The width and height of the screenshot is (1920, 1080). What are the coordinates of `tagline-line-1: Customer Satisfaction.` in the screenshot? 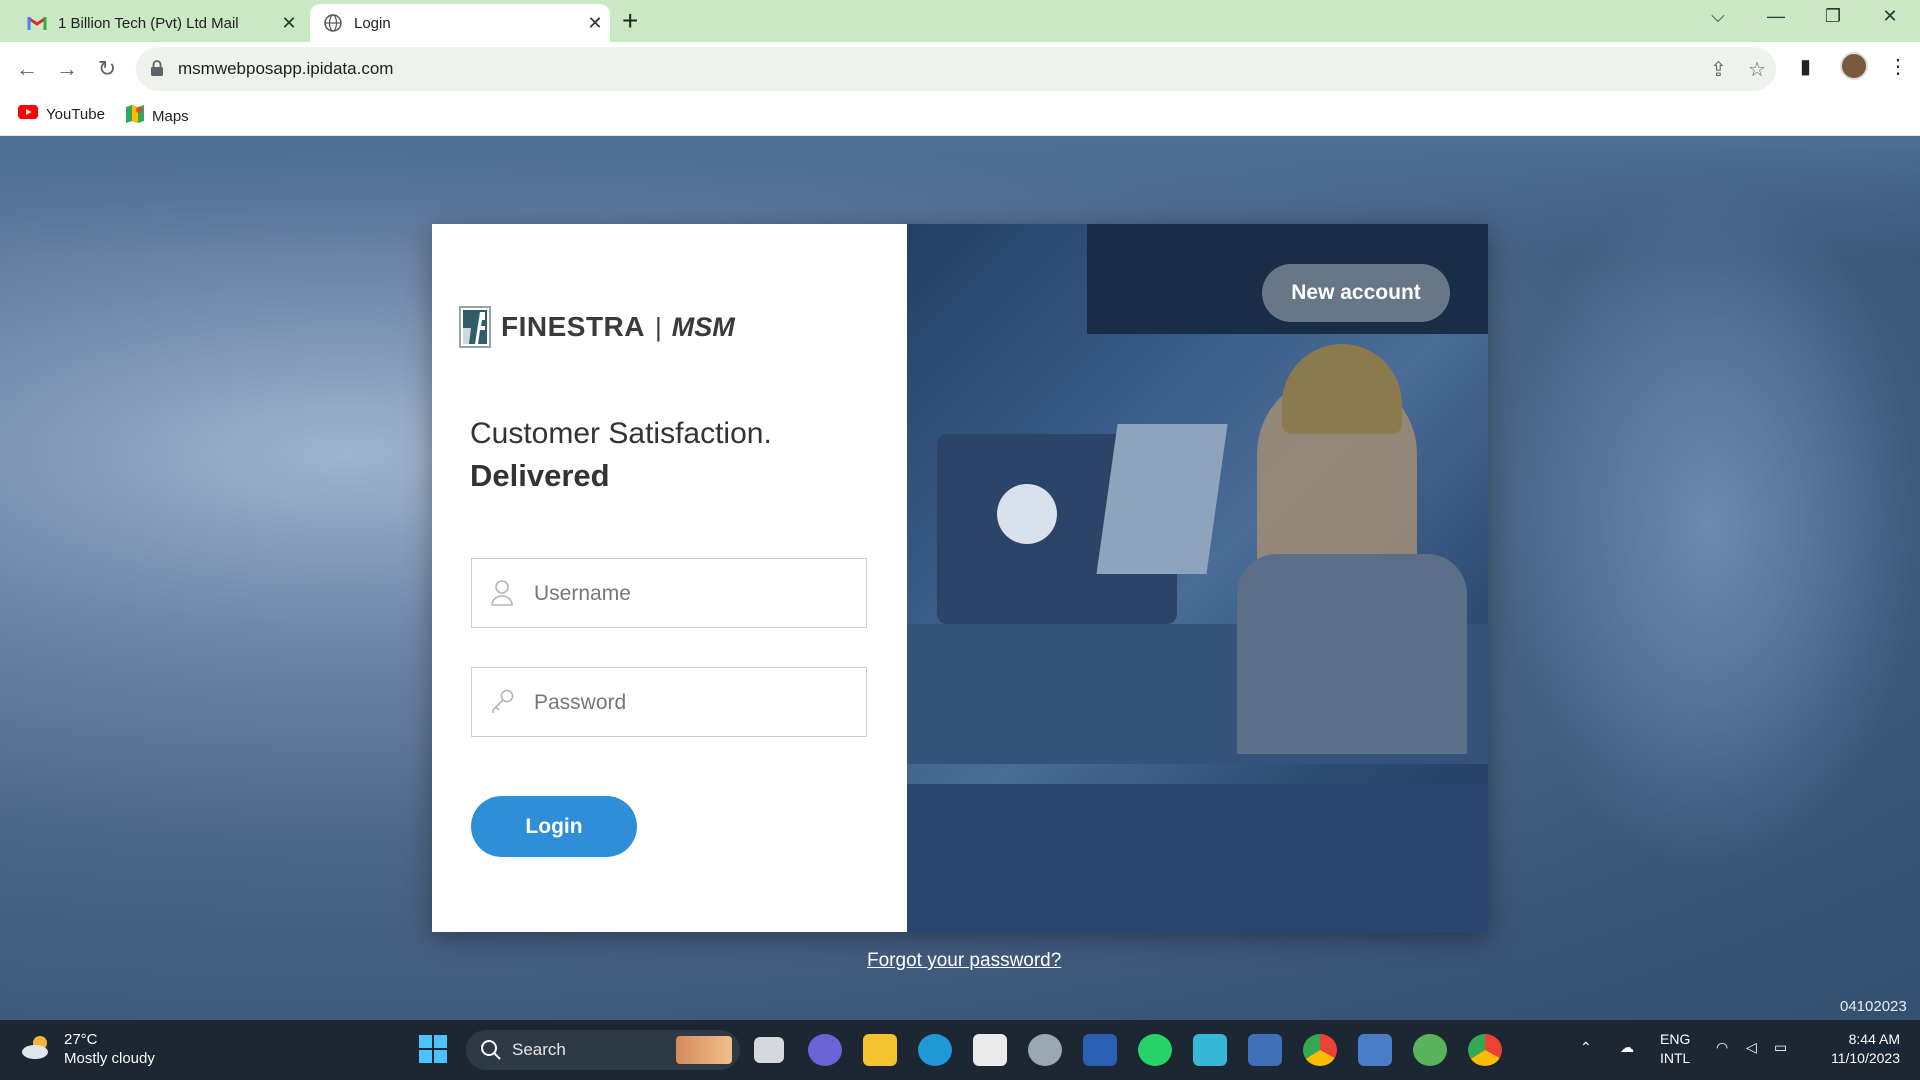 It's located at (621, 433).